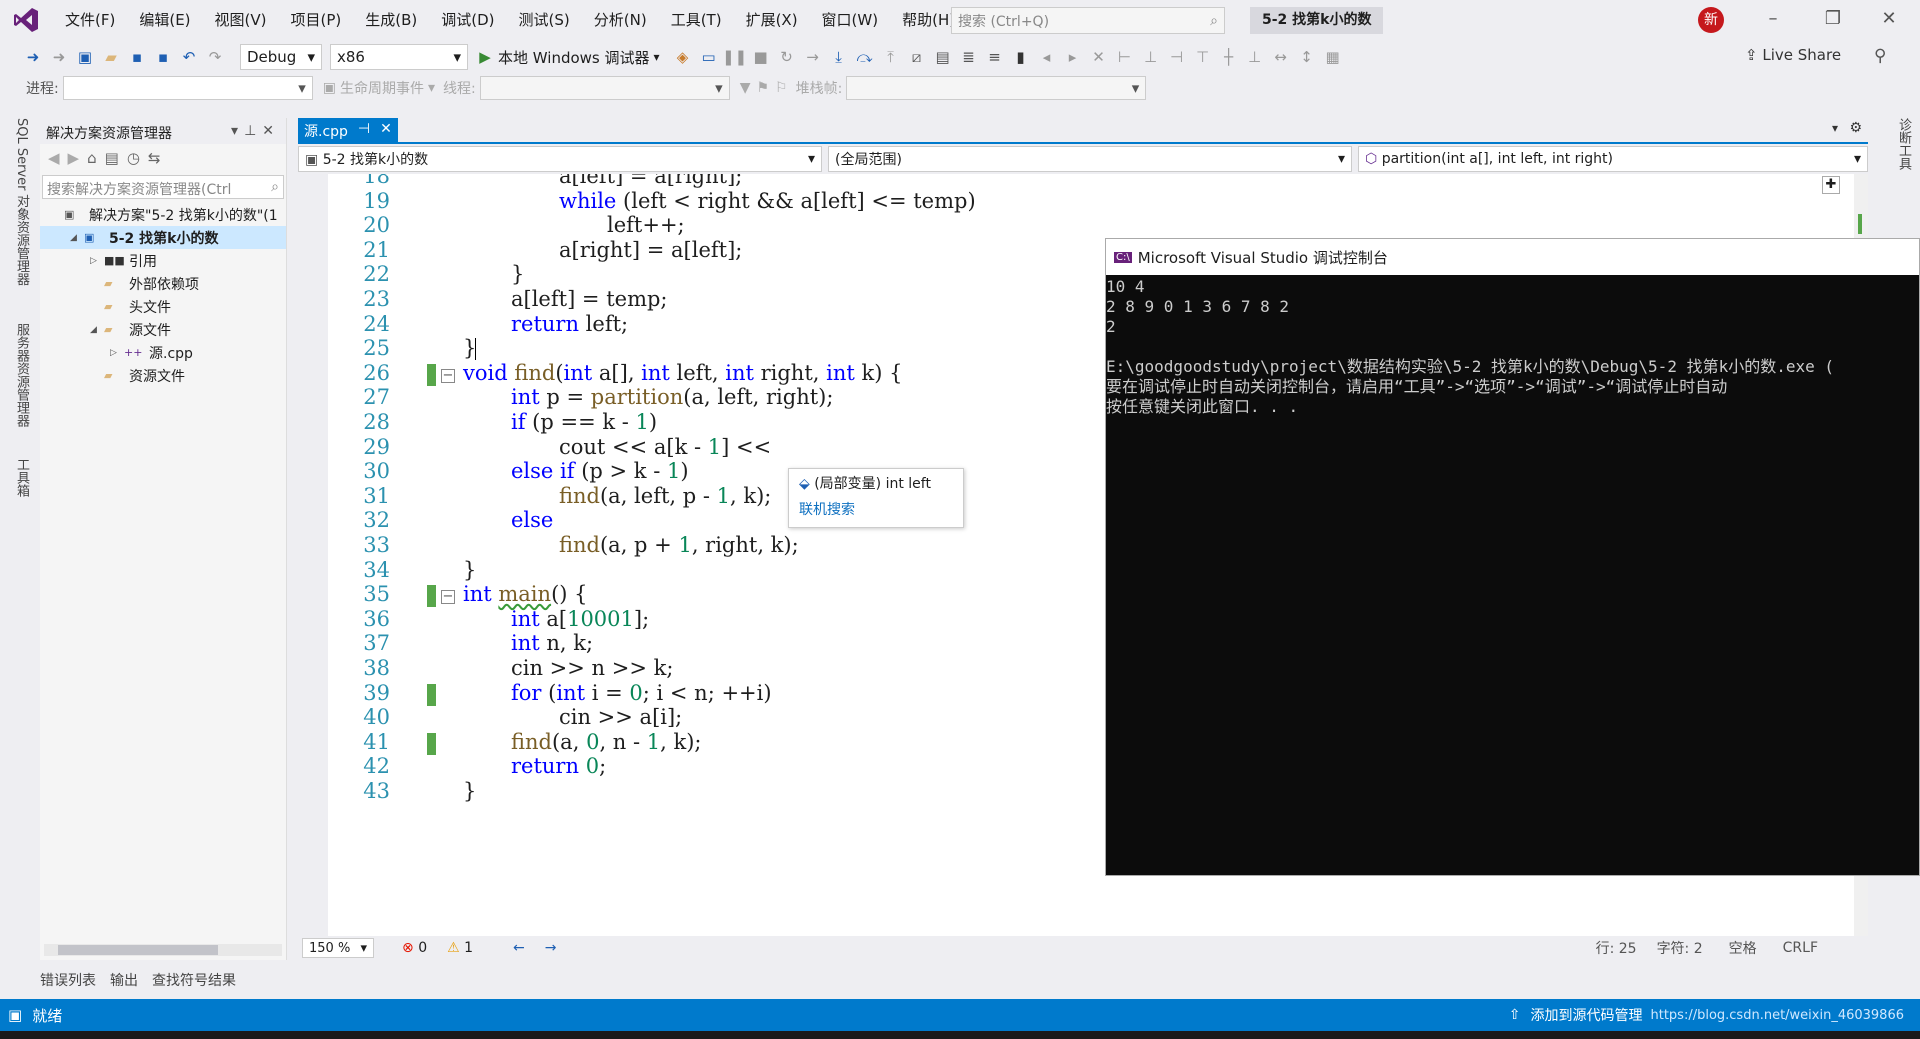 This screenshot has width=1920, height=1039. Describe the element at coordinates (772, 20) in the screenshot. I see `menu-item: 扩展(X)` at that location.